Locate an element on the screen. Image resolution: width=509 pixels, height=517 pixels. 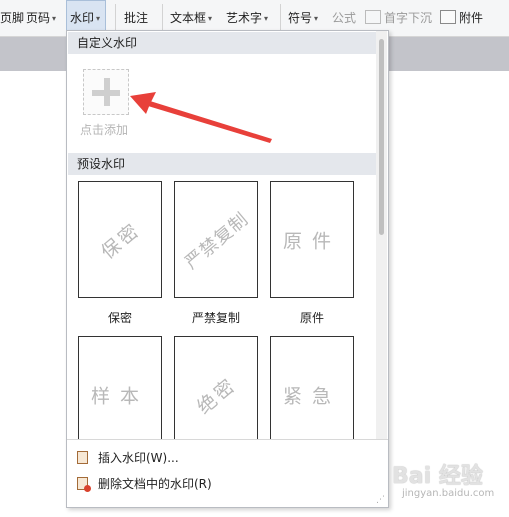
preset-label: 严禁复制 is located at coordinates (215, 318).